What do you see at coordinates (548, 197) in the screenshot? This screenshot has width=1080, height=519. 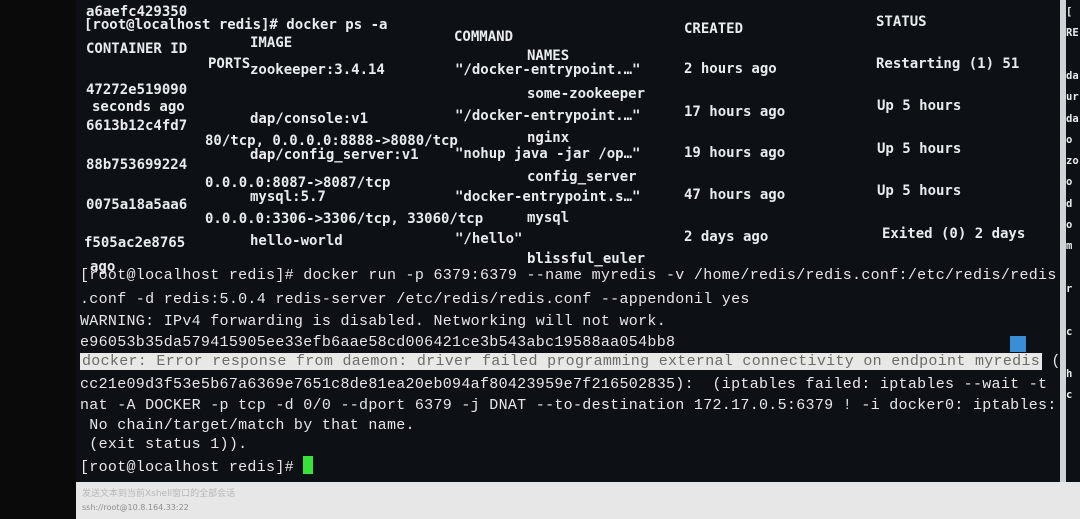 I see `container-command: "docker-entrypoint.s…"` at bounding box center [548, 197].